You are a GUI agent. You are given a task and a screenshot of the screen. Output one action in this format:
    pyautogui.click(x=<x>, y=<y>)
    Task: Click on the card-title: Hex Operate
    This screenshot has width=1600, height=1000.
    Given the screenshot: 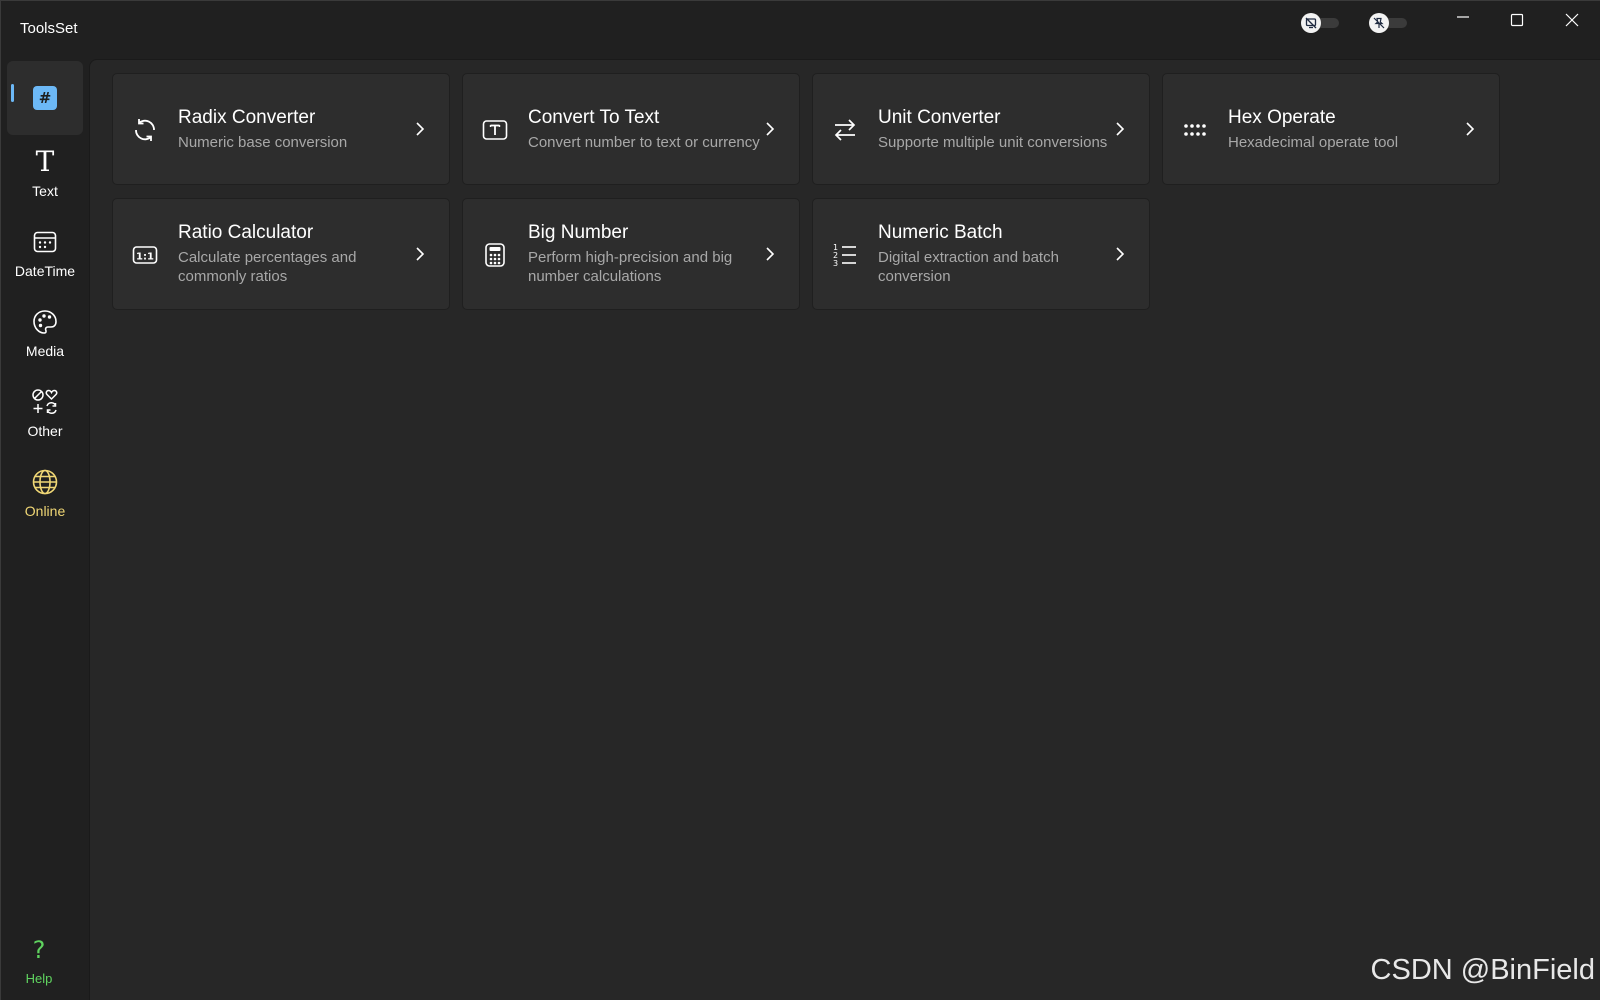 What is the action you would take?
    pyautogui.click(x=1282, y=117)
    